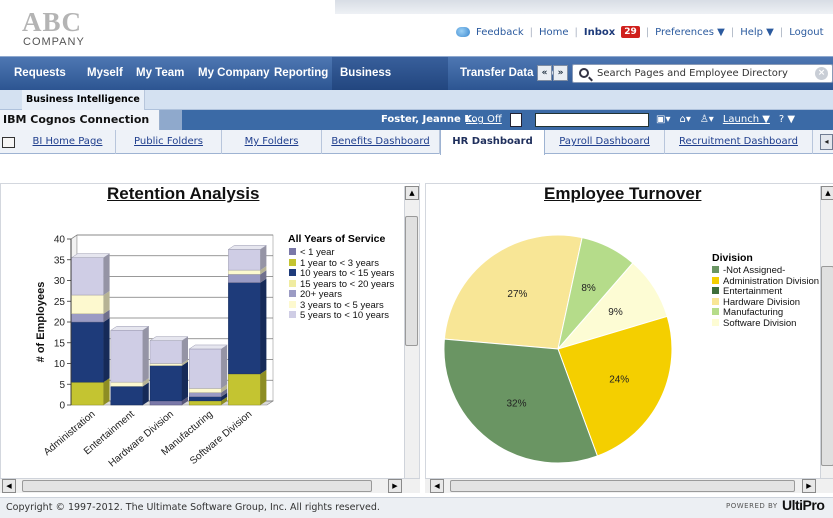 The image size is (833, 518). Describe the element at coordinates (40, 73) in the screenshot. I see `nav-requests: Requests` at that location.